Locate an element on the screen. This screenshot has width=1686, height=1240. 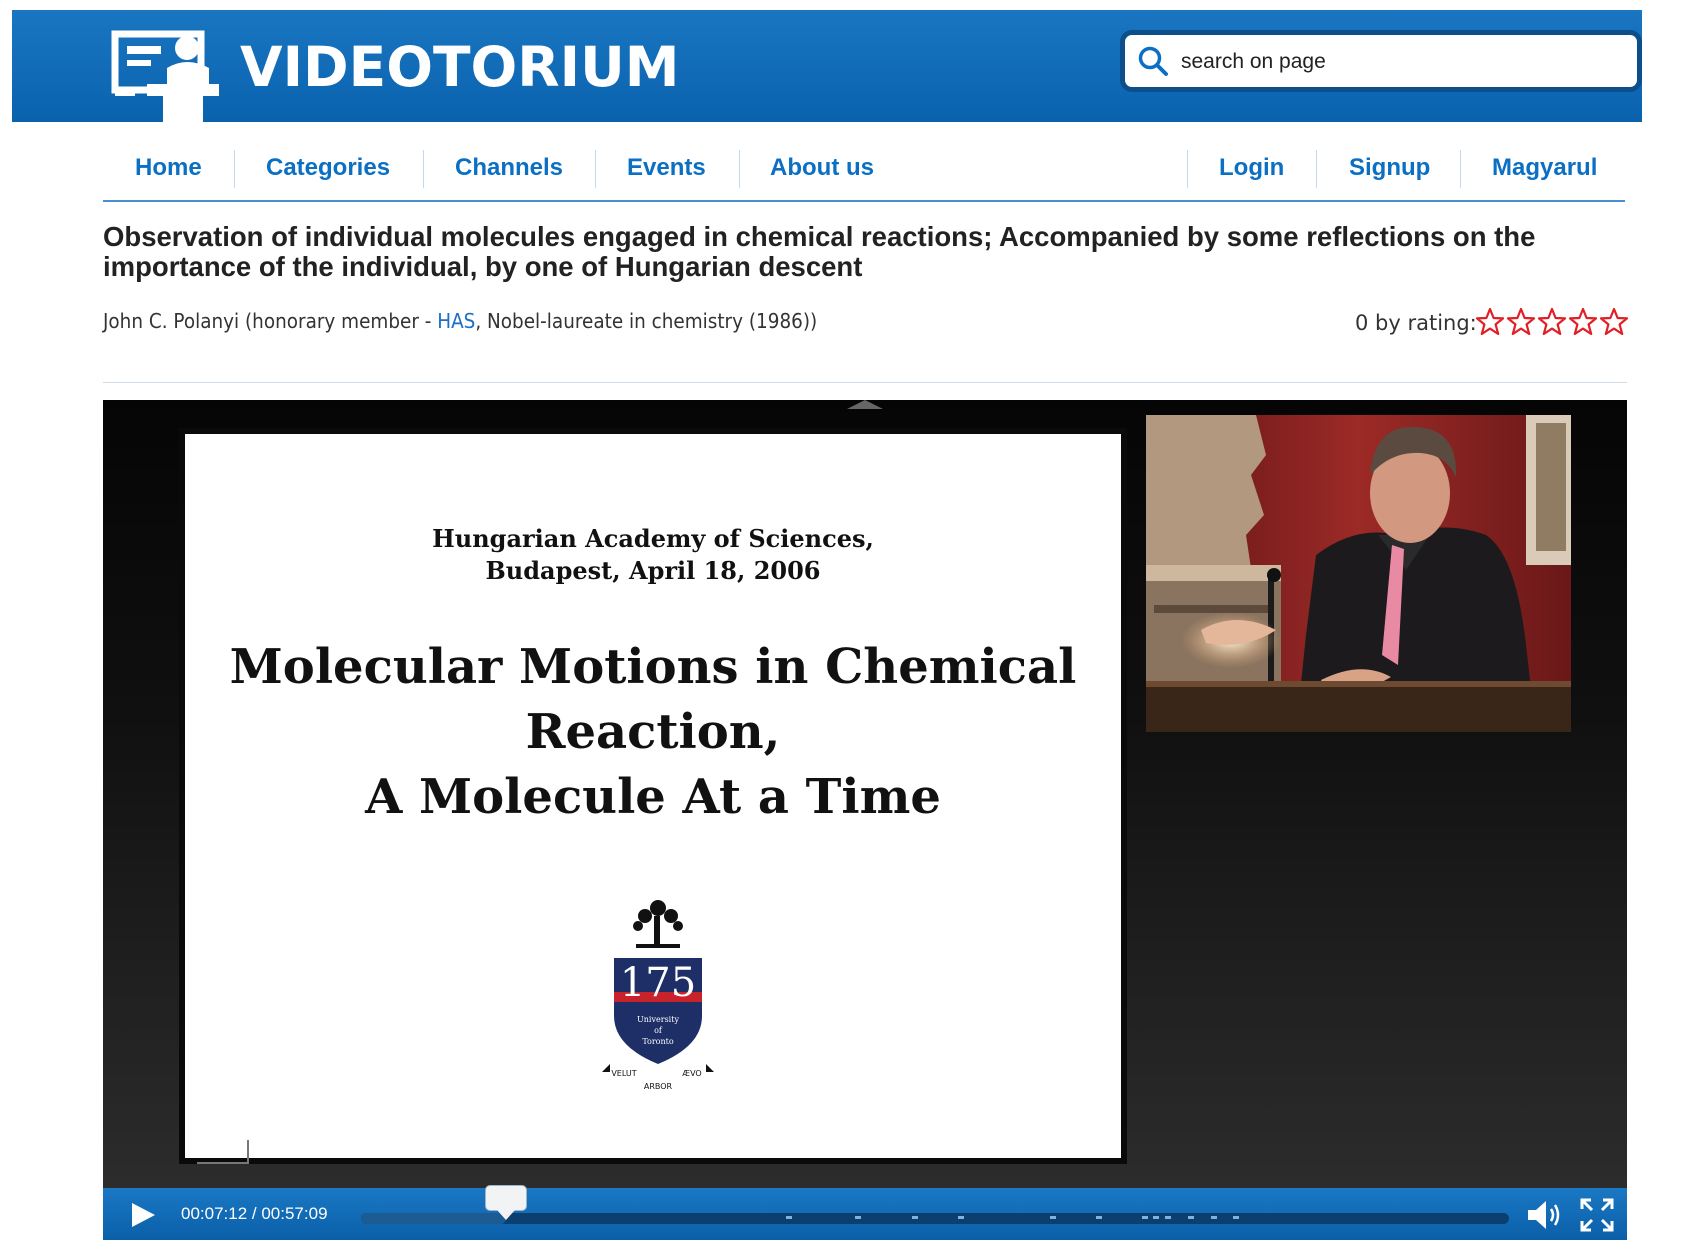
crest-text-line1: University is located at coordinates (658, 1019).